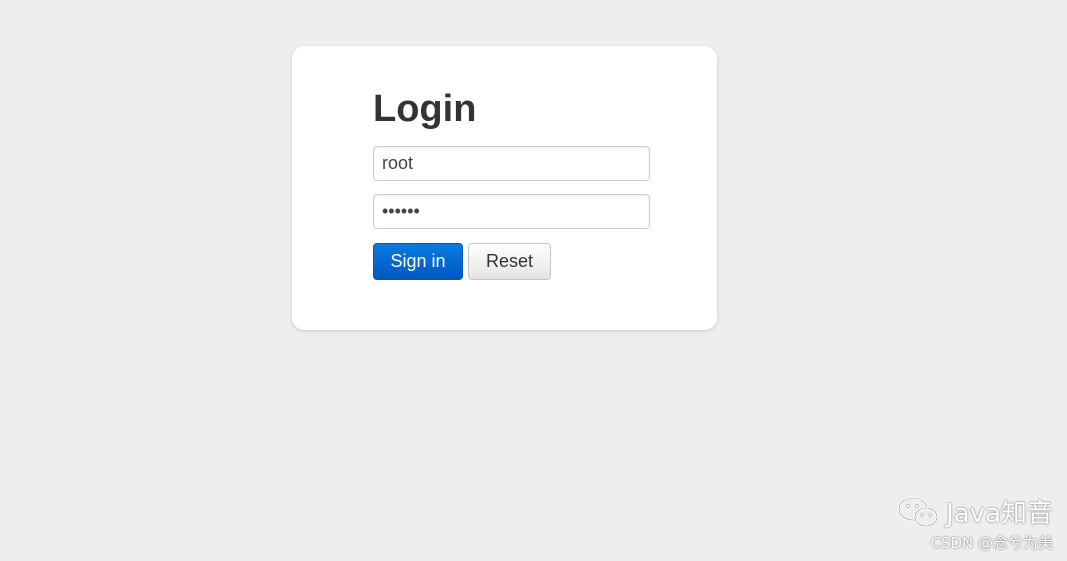  Describe the element at coordinates (999, 514) in the screenshot. I see `watermark-brand: Java知音` at that location.